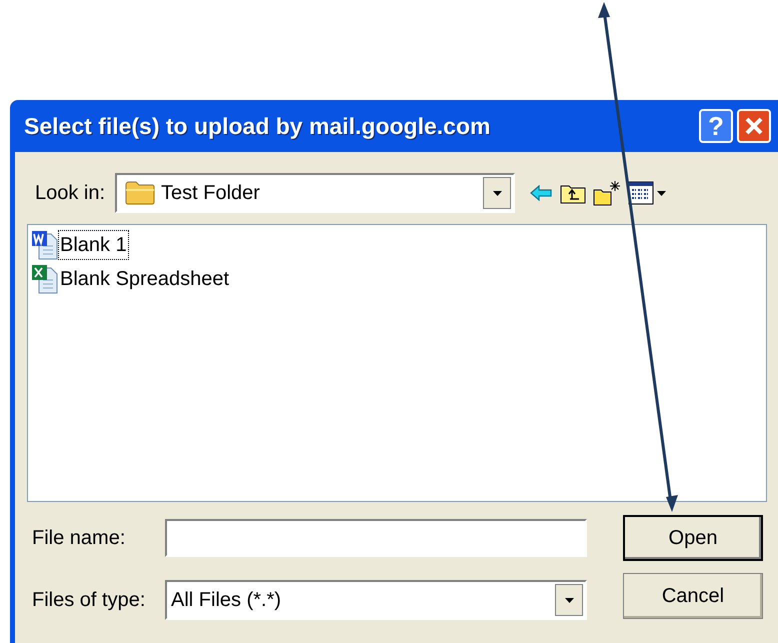 Image resolution: width=778 pixels, height=643 pixels. Describe the element at coordinates (376, 538) in the screenshot. I see `file-name-field` at that location.